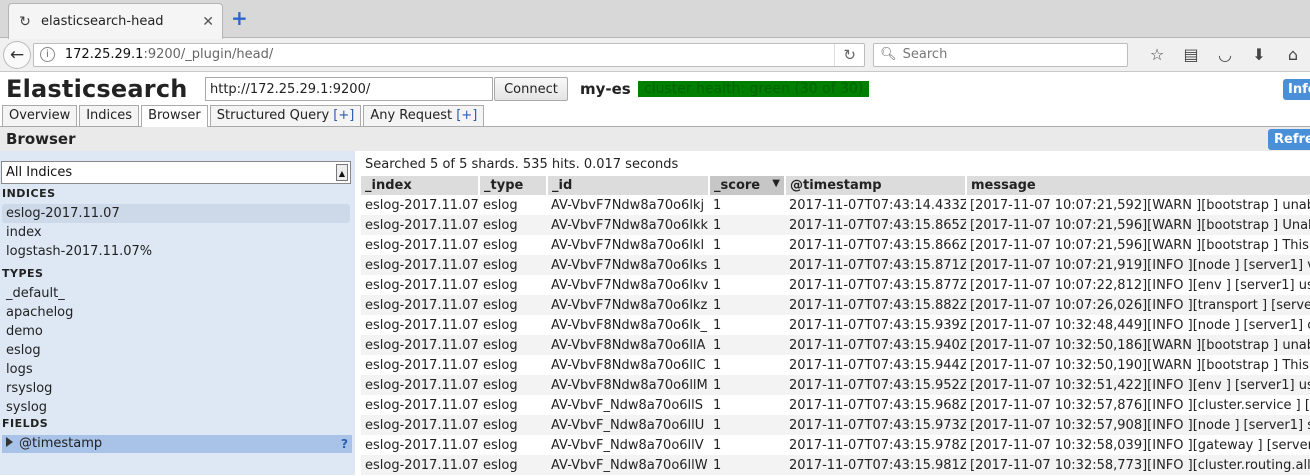 This screenshot has width=1310, height=476. I want to click on index-select: All Indices ▲, so click(176, 172).